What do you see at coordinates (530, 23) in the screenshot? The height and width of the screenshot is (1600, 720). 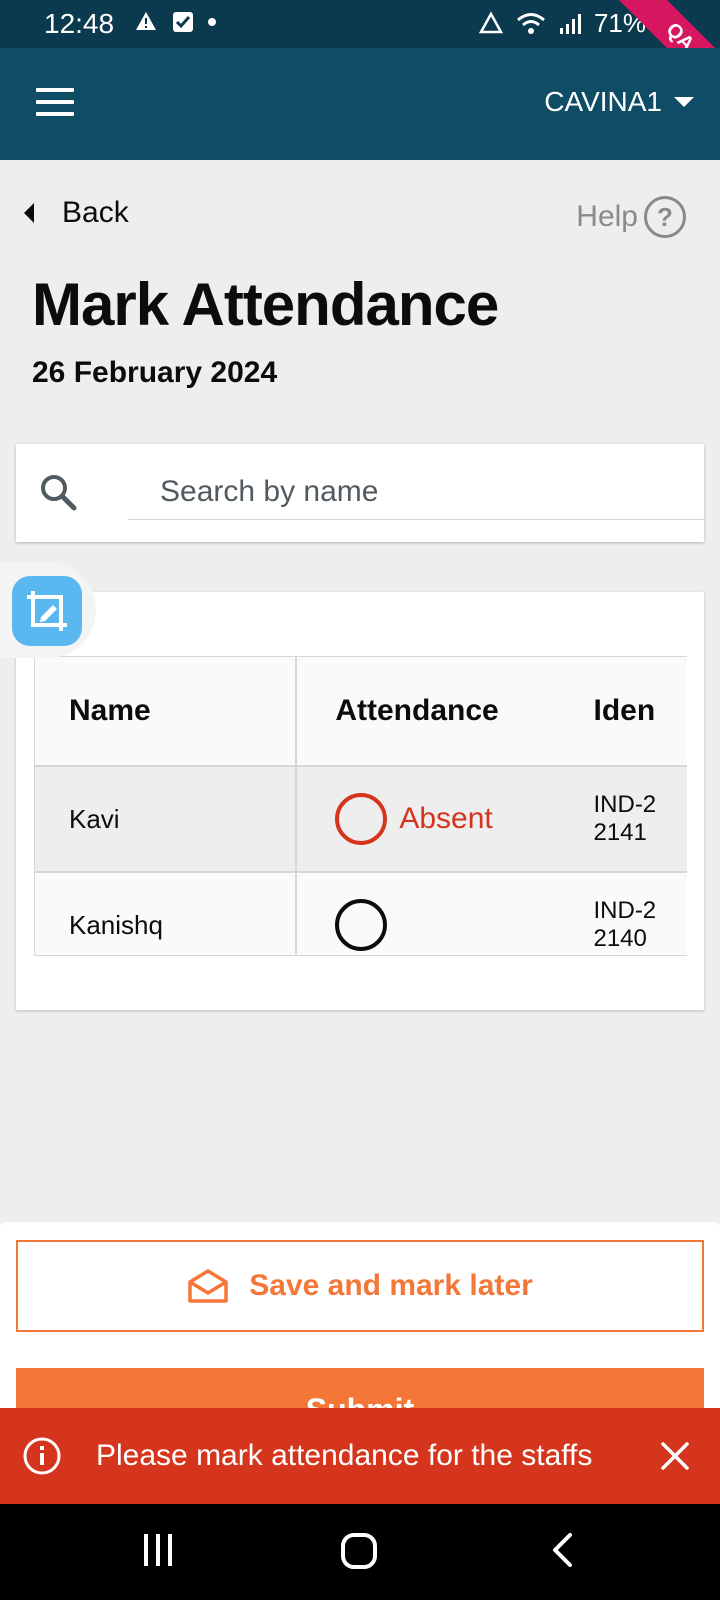 I see `wifi-icon` at bounding box center [530, 23].